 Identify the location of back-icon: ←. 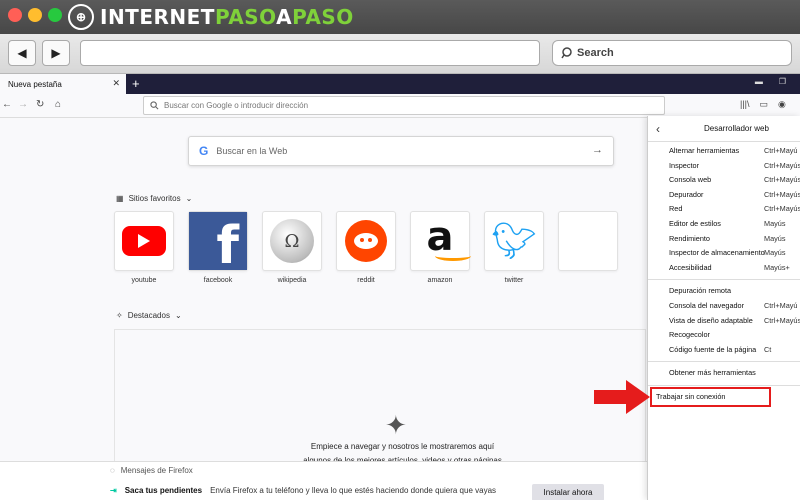
(7, 104).